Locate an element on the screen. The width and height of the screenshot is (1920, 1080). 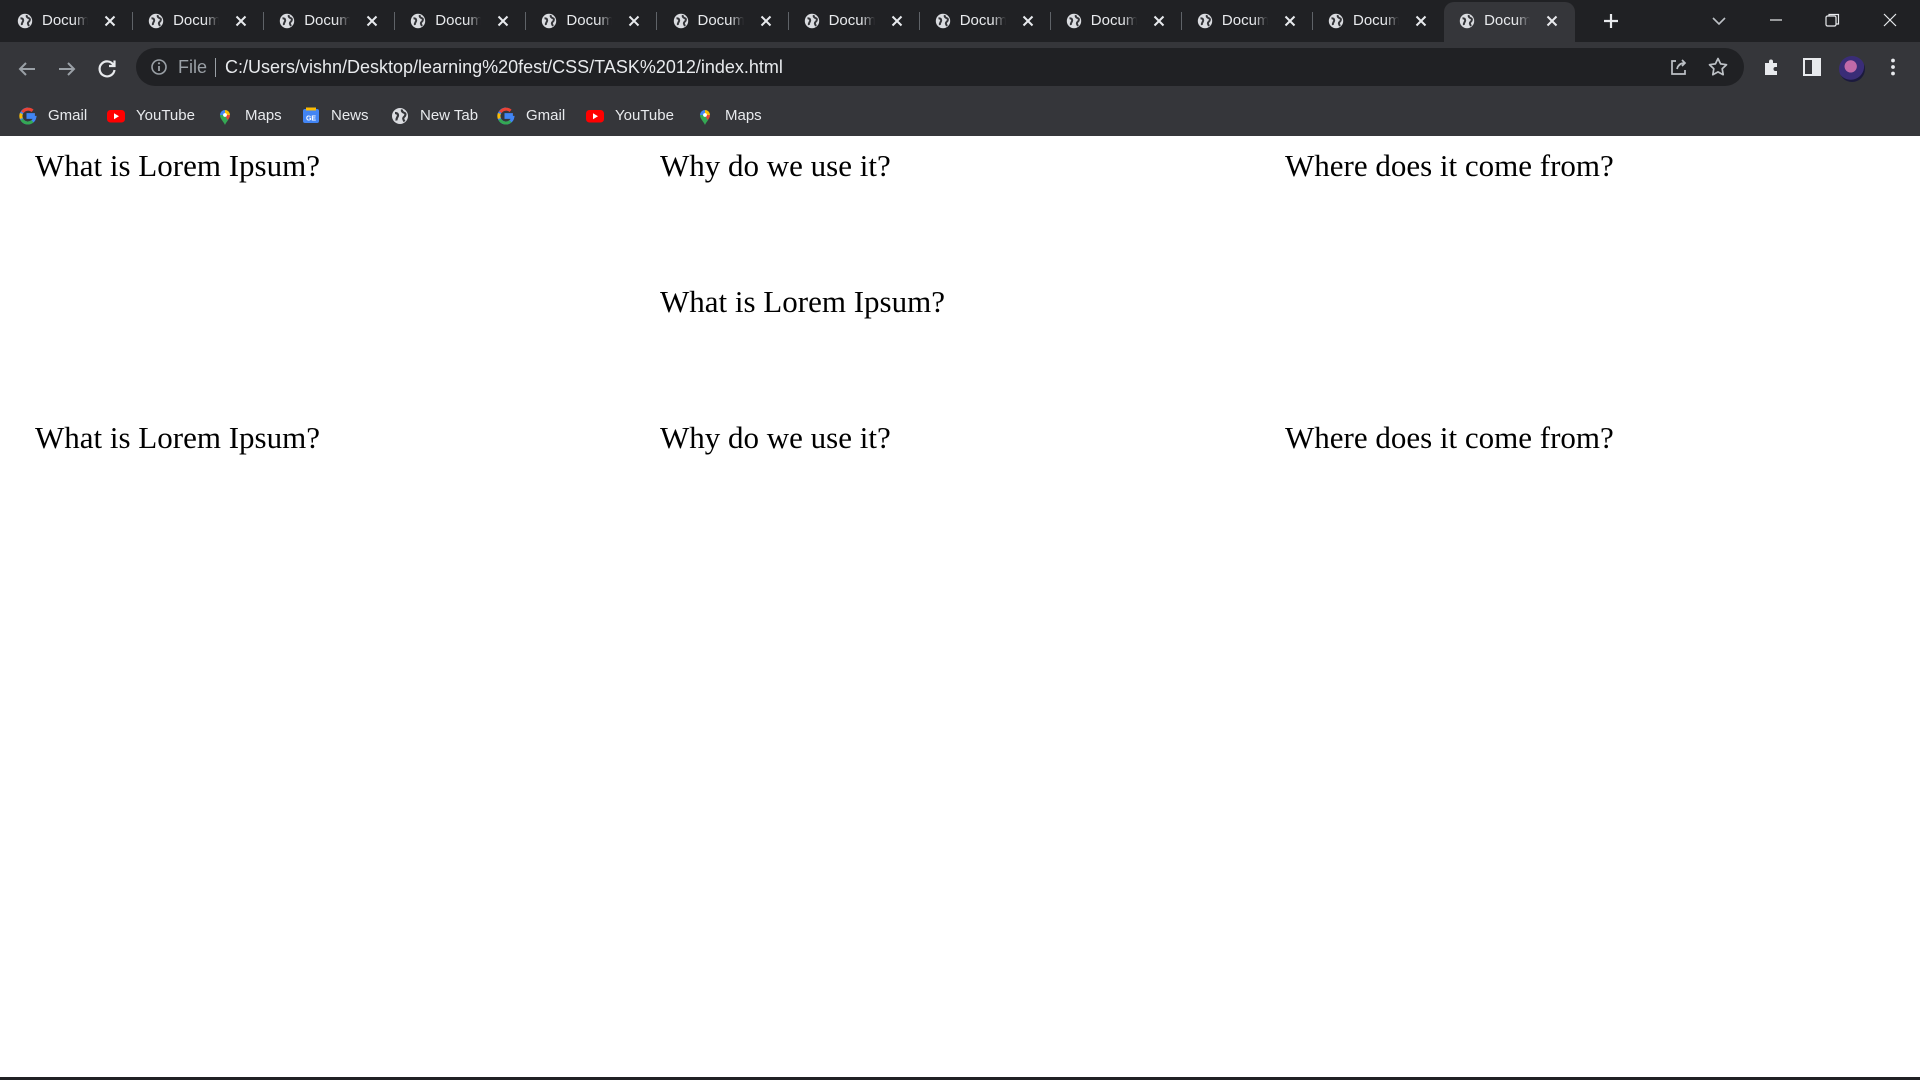
extensions-puzzle-icon is located at coordinates (1772, 67).